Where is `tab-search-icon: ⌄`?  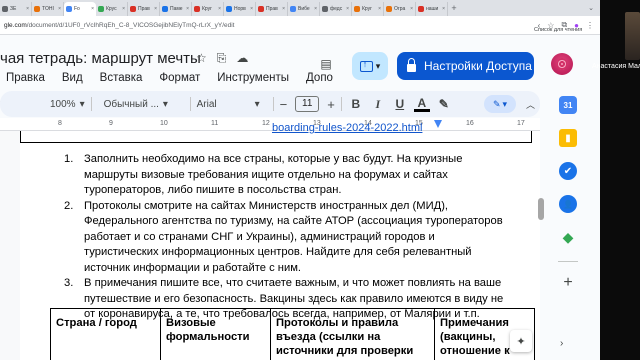
tab-search-icon: ⌄ is located at coordinates (591, 8).